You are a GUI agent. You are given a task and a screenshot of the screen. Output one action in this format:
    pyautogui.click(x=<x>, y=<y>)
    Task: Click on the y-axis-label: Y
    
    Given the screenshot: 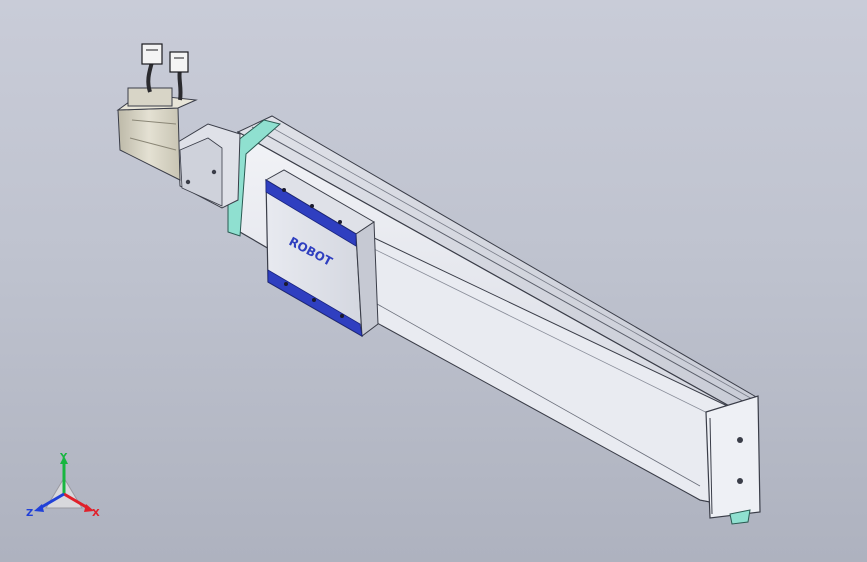 What is the action you would take?
    pyautogui.click(x=63, y=457)
    